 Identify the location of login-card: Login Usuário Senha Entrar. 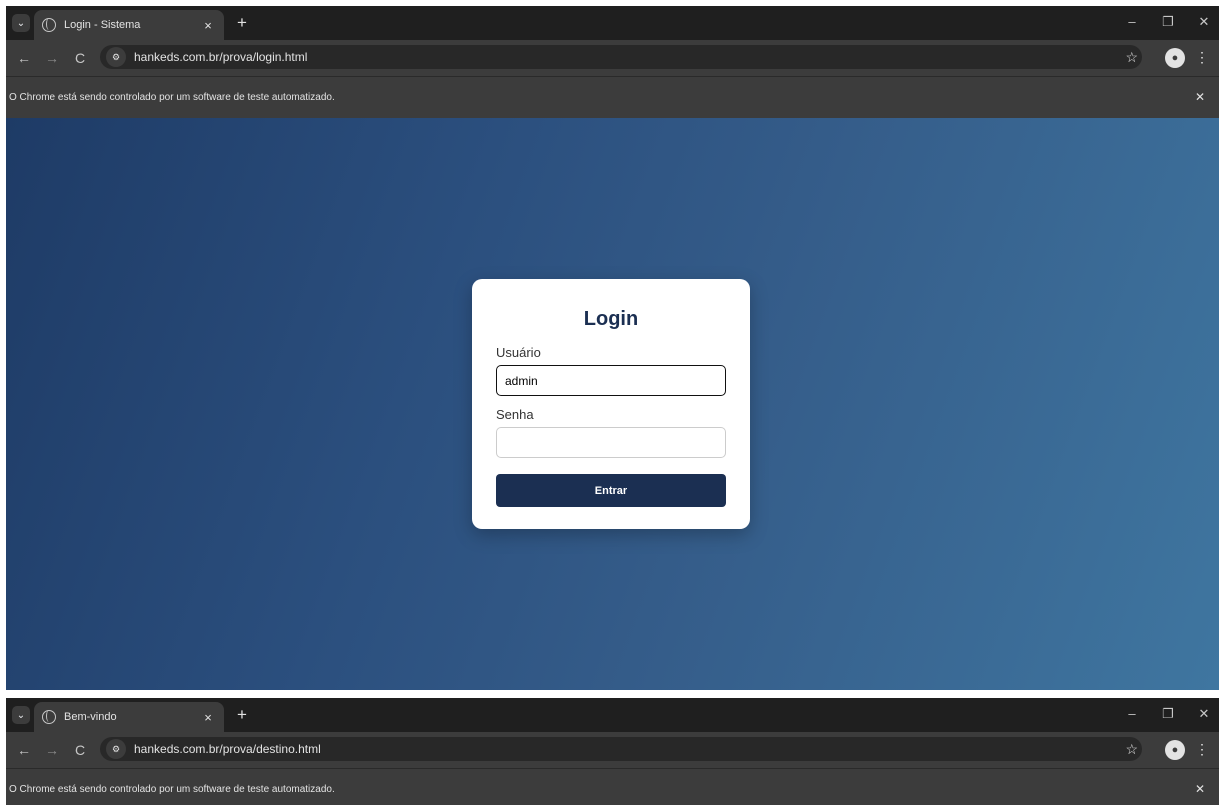
(611, 404).